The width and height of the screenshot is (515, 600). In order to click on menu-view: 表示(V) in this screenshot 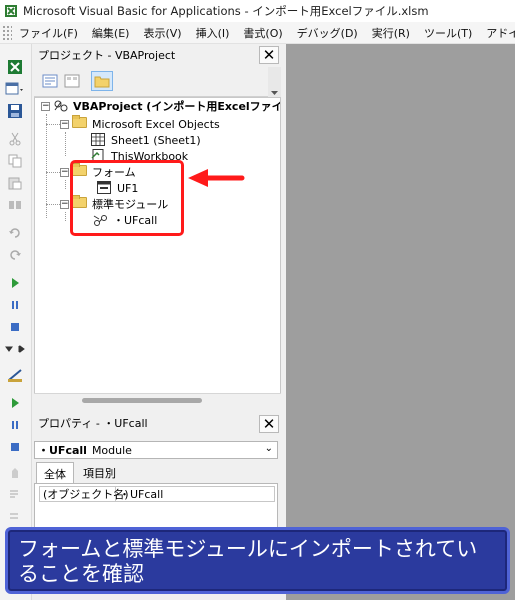, I will do `click(162, 33)`.